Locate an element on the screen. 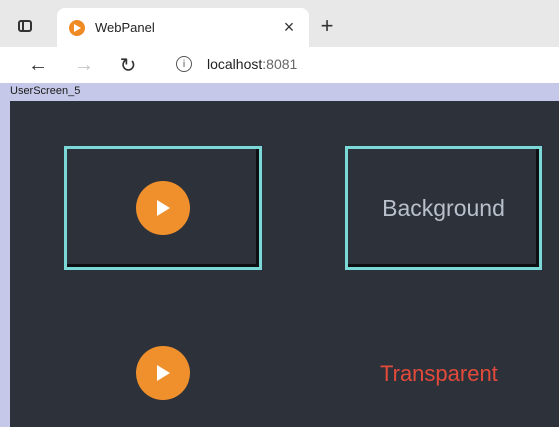  window-icon is located at coordinates (25, 26).